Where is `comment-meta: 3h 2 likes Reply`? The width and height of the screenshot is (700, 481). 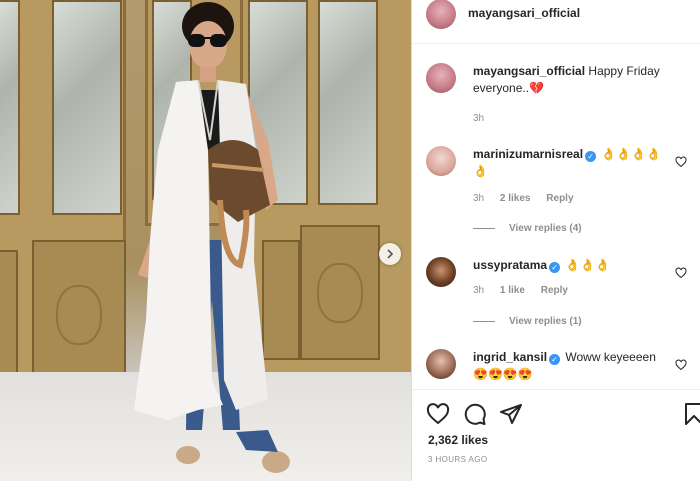 comment-meta: 3h 2 likes Reply is located at coordinates (530, 198).